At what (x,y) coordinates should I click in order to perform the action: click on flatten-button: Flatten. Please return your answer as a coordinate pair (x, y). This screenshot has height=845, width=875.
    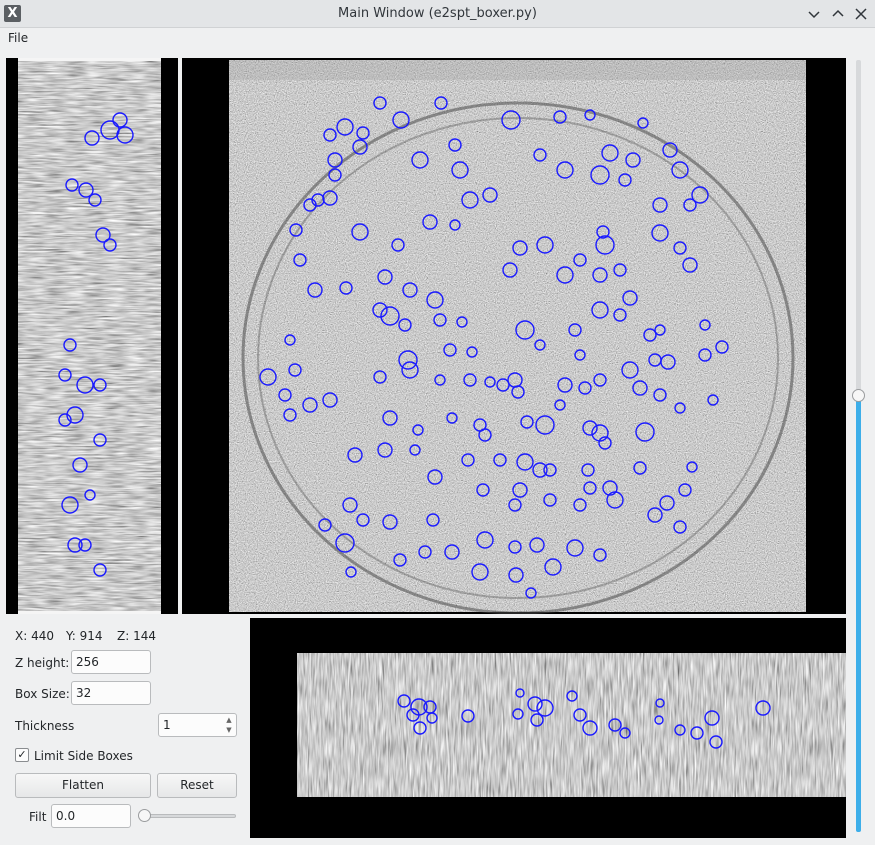
    Looking at the image, I should click on (83, 785).